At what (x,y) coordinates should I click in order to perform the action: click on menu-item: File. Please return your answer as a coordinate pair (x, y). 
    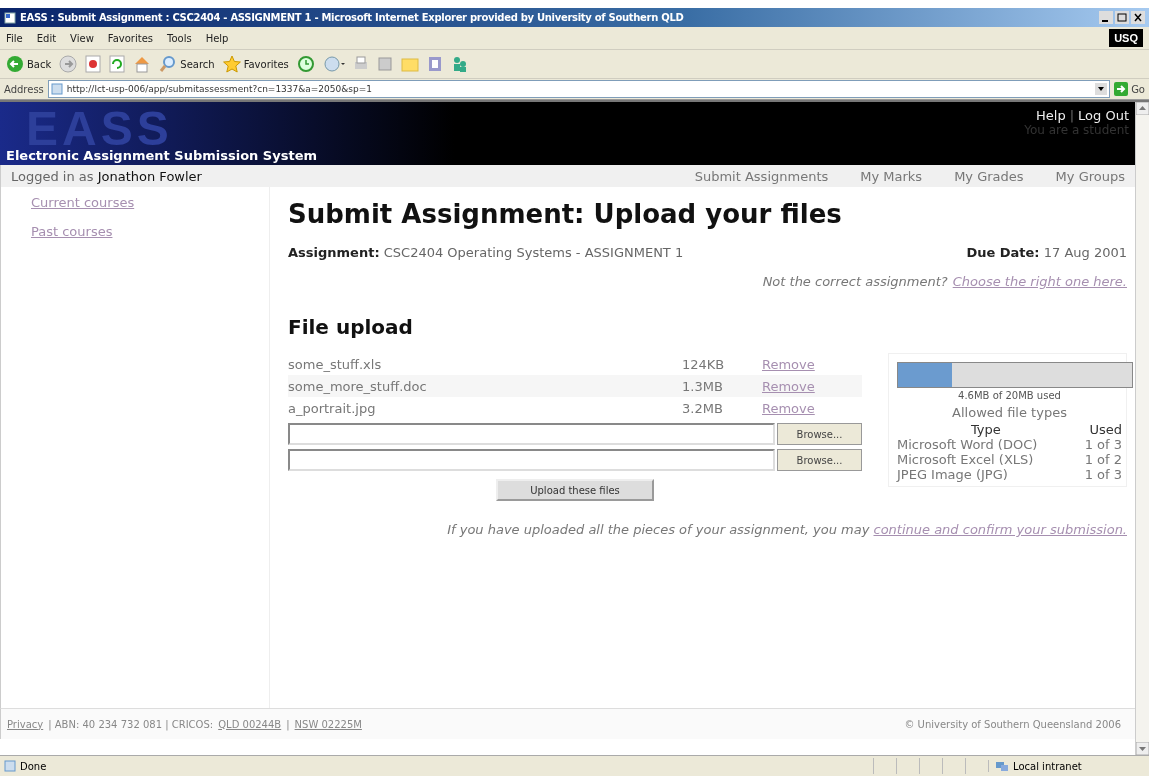
    Looking at the image, I should click on (14, 38).